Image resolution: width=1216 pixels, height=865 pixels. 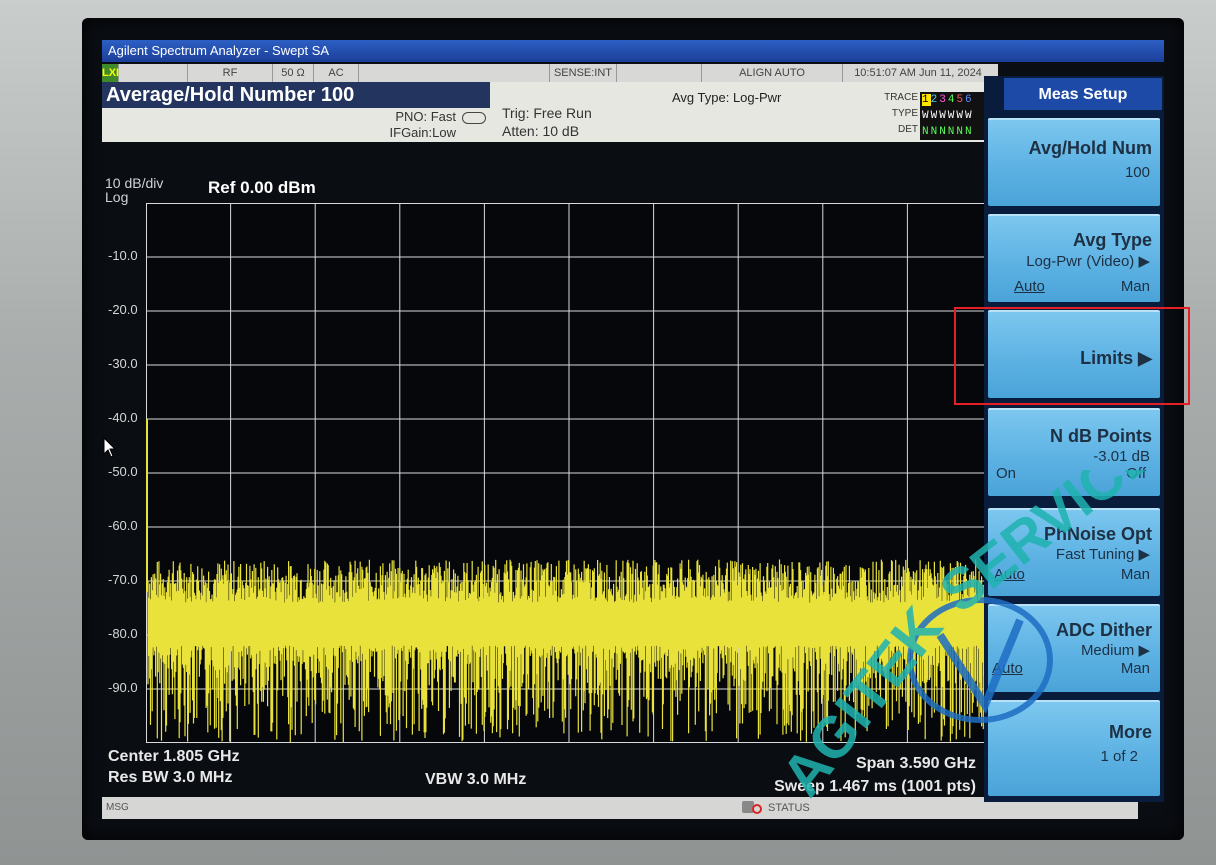 I want to click on y-tick-label: -10.0, so click(x=123, y=255).